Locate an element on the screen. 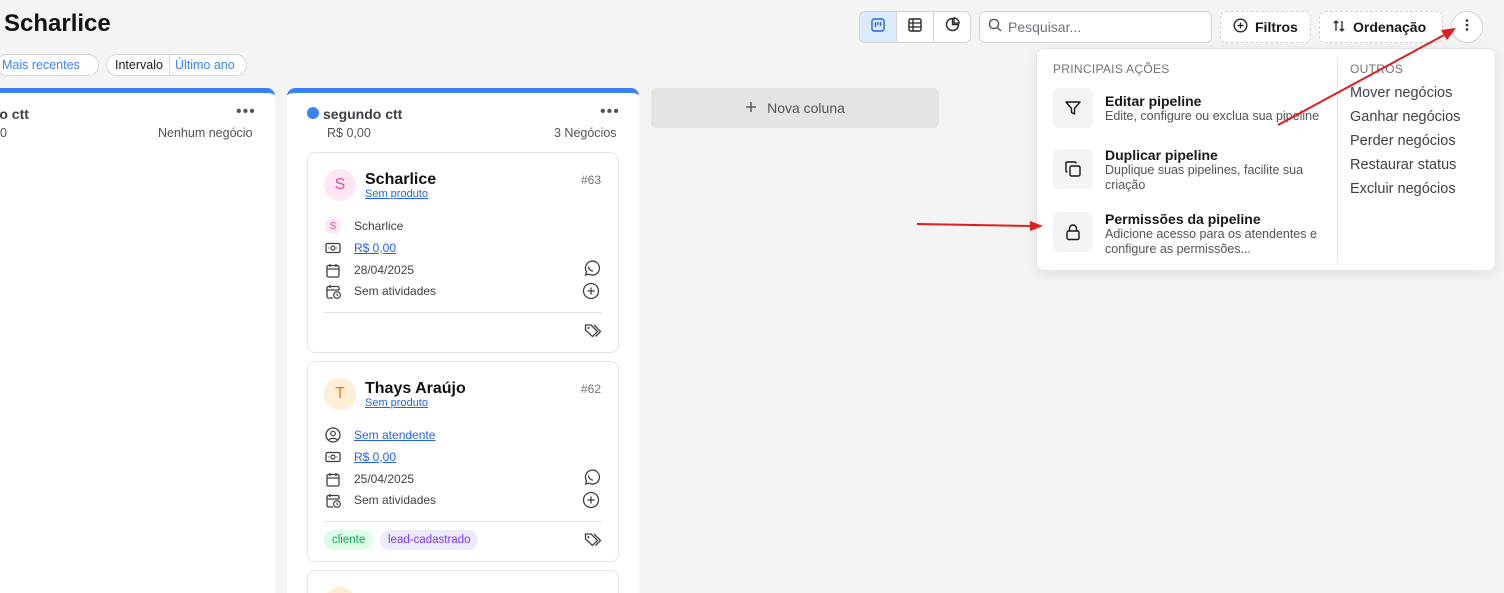 This screenshot has width=1504, height=593. edit-pipeline-desc: Edite, configure ou exclua sua pipeline is located at coordinates (1212, 116).